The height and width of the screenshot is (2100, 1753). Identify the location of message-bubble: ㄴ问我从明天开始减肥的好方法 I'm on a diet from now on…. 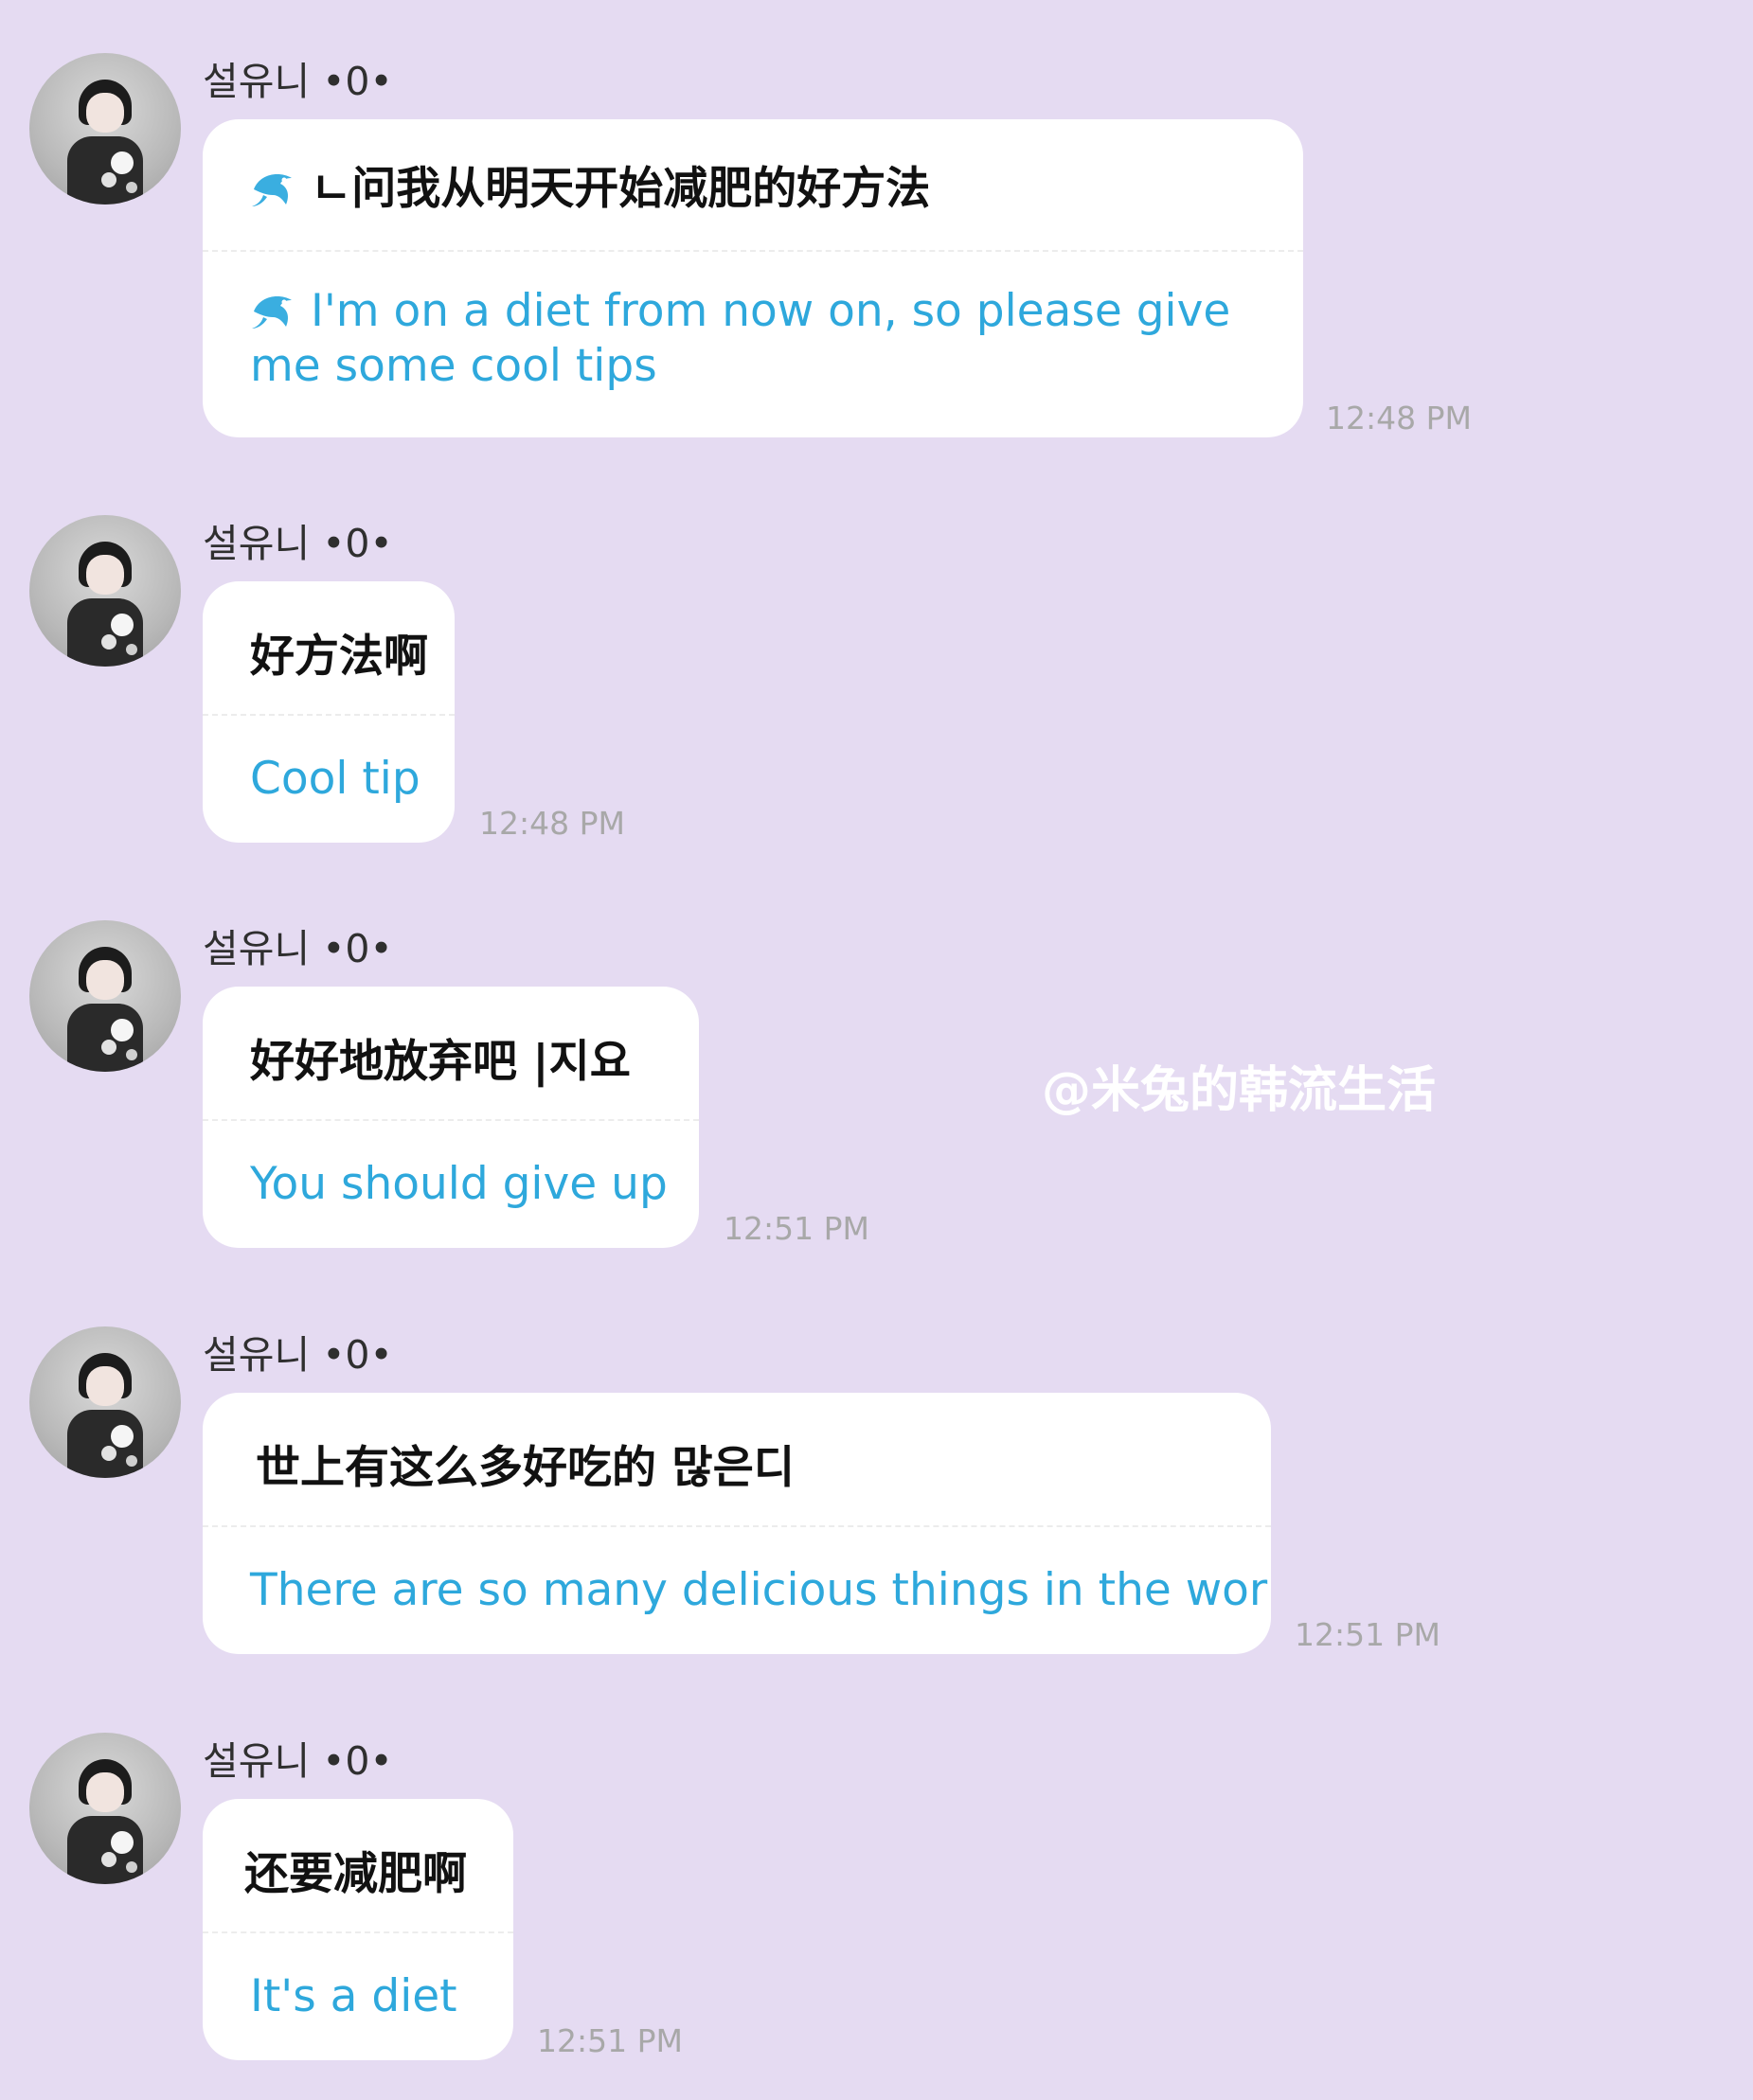
(753, 278).